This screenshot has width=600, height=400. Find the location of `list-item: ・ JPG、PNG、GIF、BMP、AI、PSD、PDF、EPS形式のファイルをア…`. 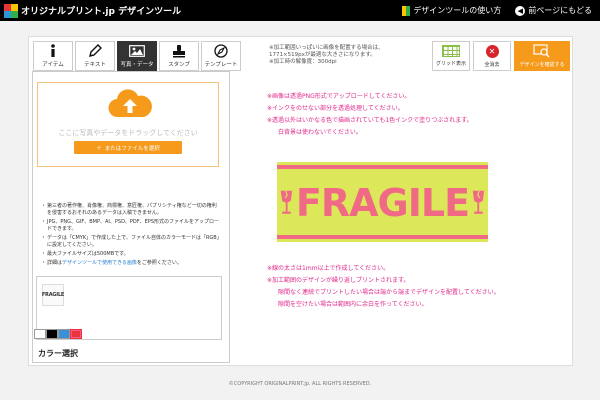

list-item: ・ JPG、PNG、GIF、BMP、AI、PSD、PDF、EPS形式のファイルをア… is located at coordinates (130, 225).